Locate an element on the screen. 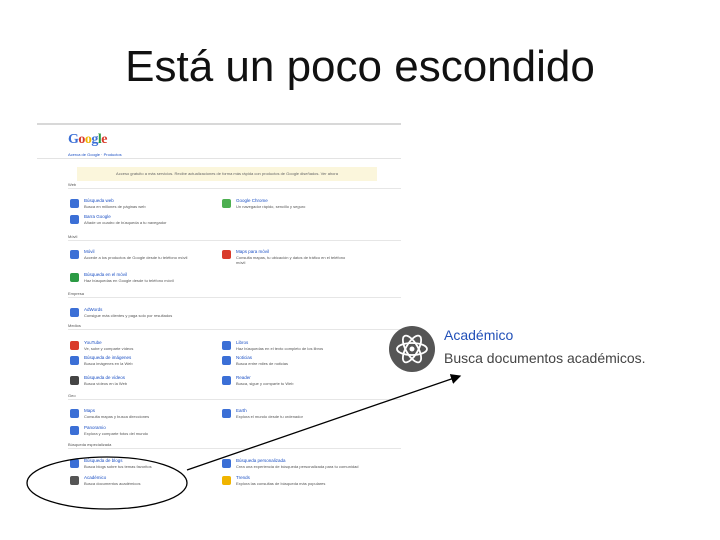 The width and height of the screenshot is (720, 540). highlight-ellipse is located at coordinates (107, 483).